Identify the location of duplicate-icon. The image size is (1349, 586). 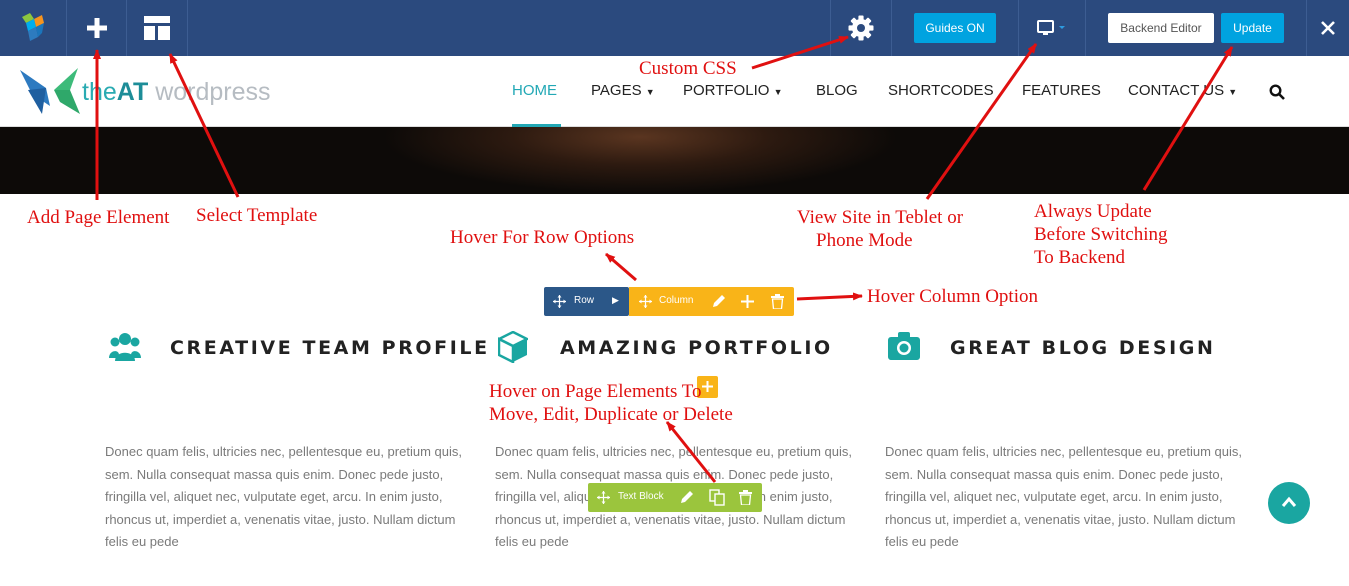
(717, 497).